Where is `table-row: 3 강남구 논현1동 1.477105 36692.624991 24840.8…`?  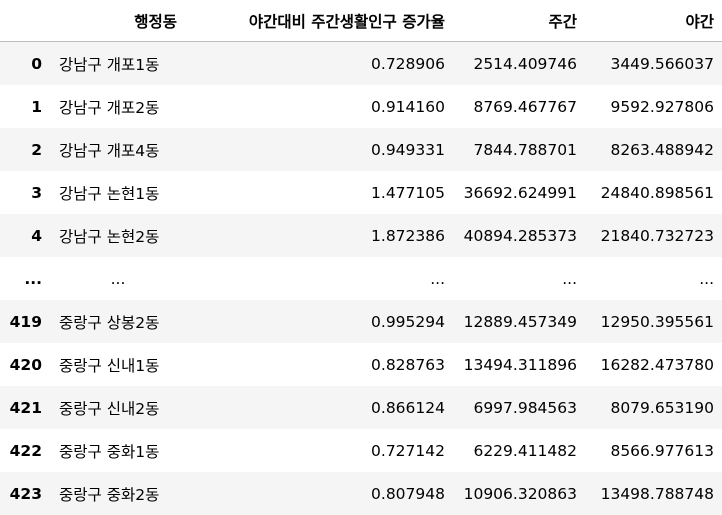
table-row: 3 강남구 논현1동 1.477105 36692.624991 24840.8… is located at coordinates (361, 192).